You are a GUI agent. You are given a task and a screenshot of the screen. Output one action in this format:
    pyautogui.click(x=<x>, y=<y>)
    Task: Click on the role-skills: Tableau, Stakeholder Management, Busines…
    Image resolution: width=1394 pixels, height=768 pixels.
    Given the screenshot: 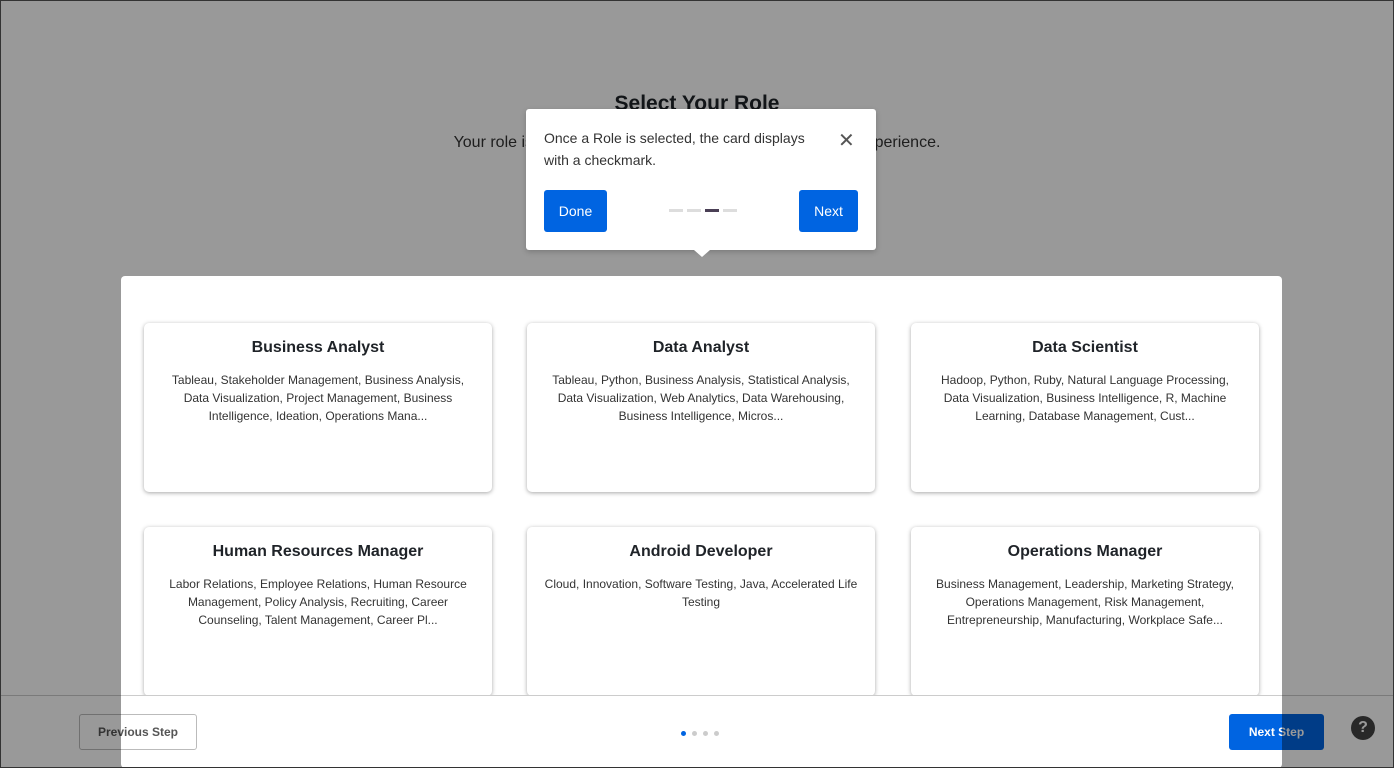 What is the action you would take?
    pyautogui.click(x=318, y=398)
    